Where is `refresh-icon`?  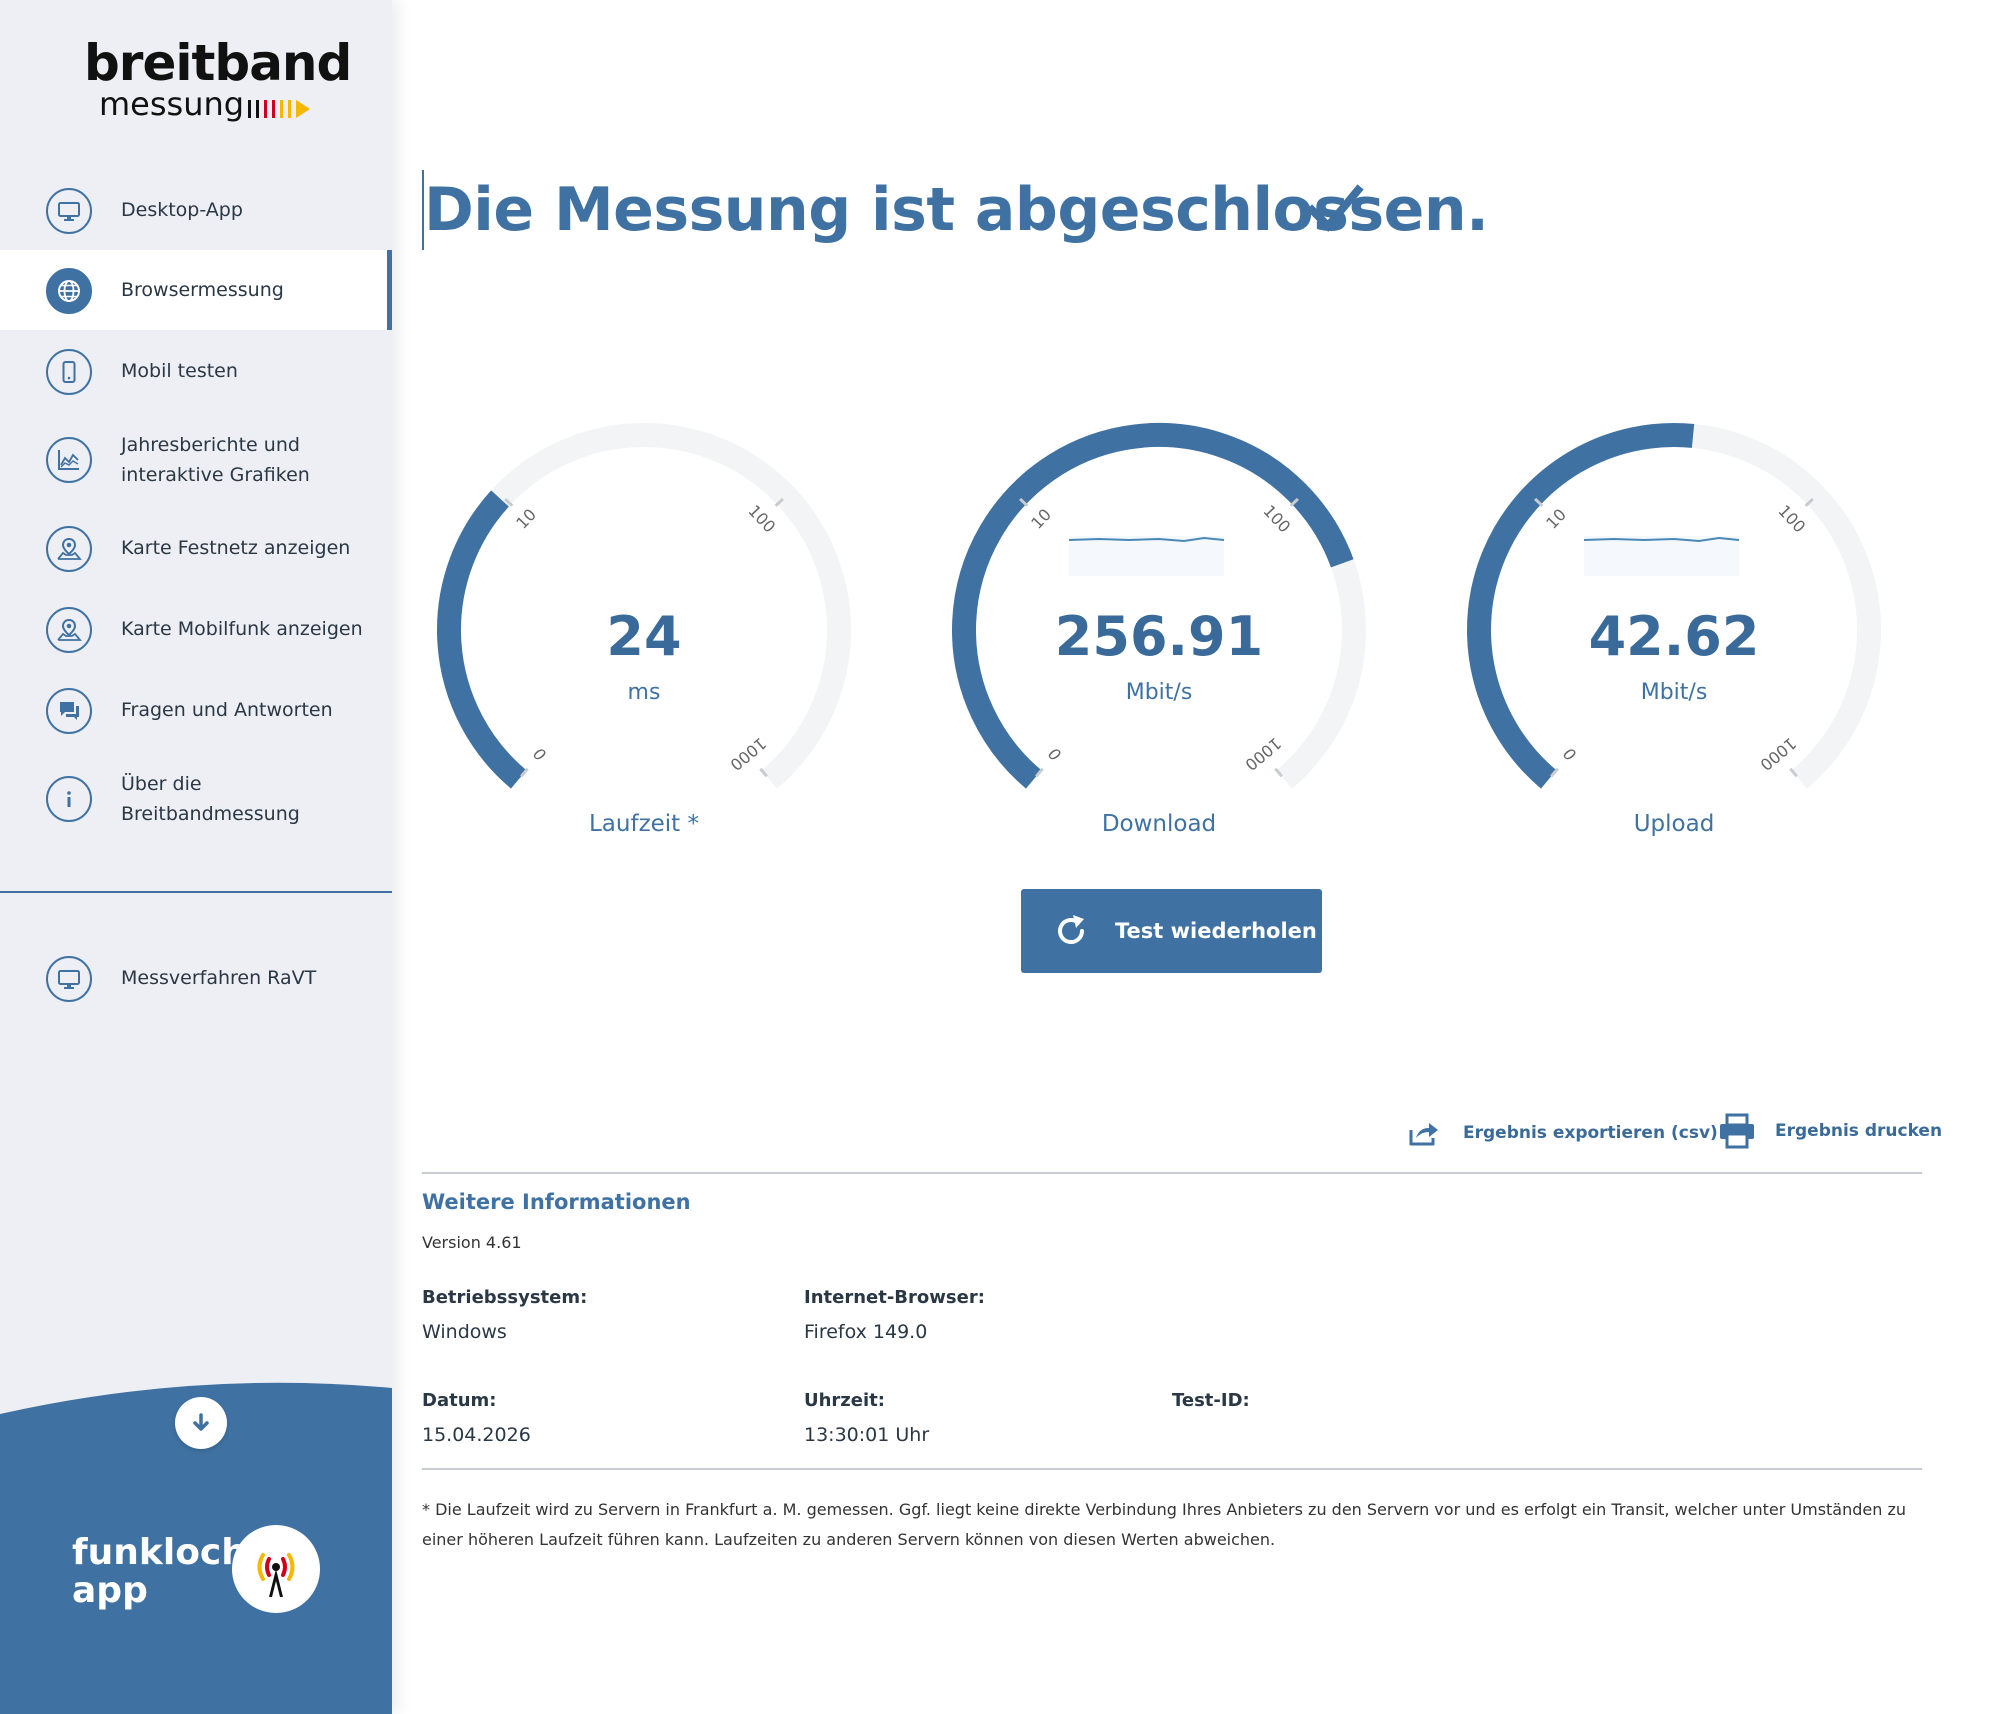 refresh-icon is located at coordinates (1071, 929).